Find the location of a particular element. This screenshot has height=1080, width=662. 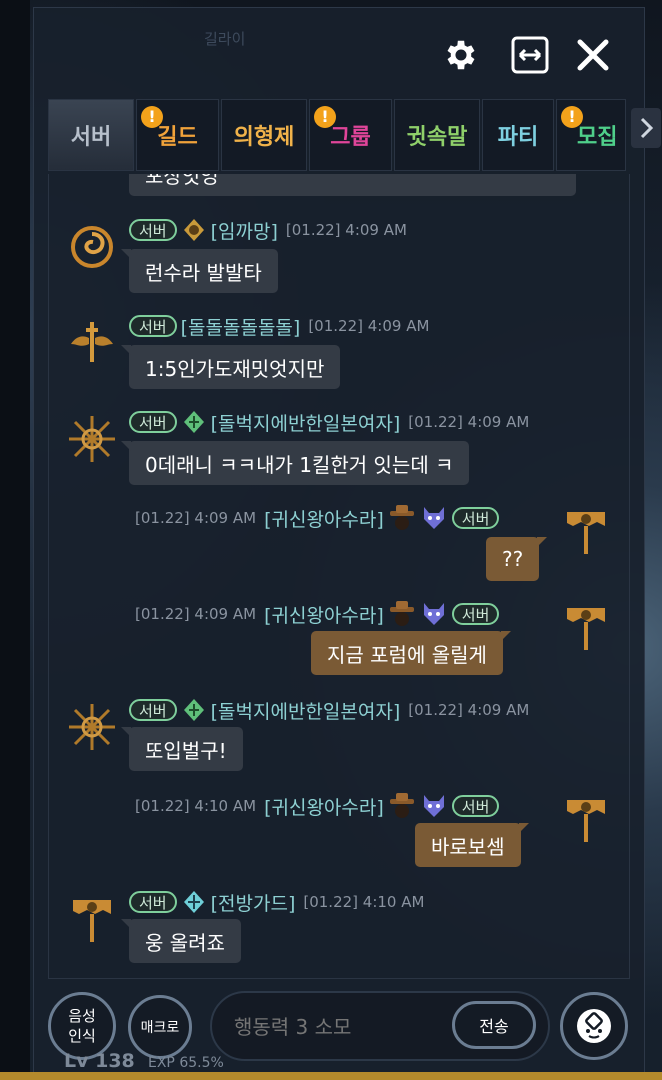

macro-button: 매크로 is located at coordinates (160, 1027).